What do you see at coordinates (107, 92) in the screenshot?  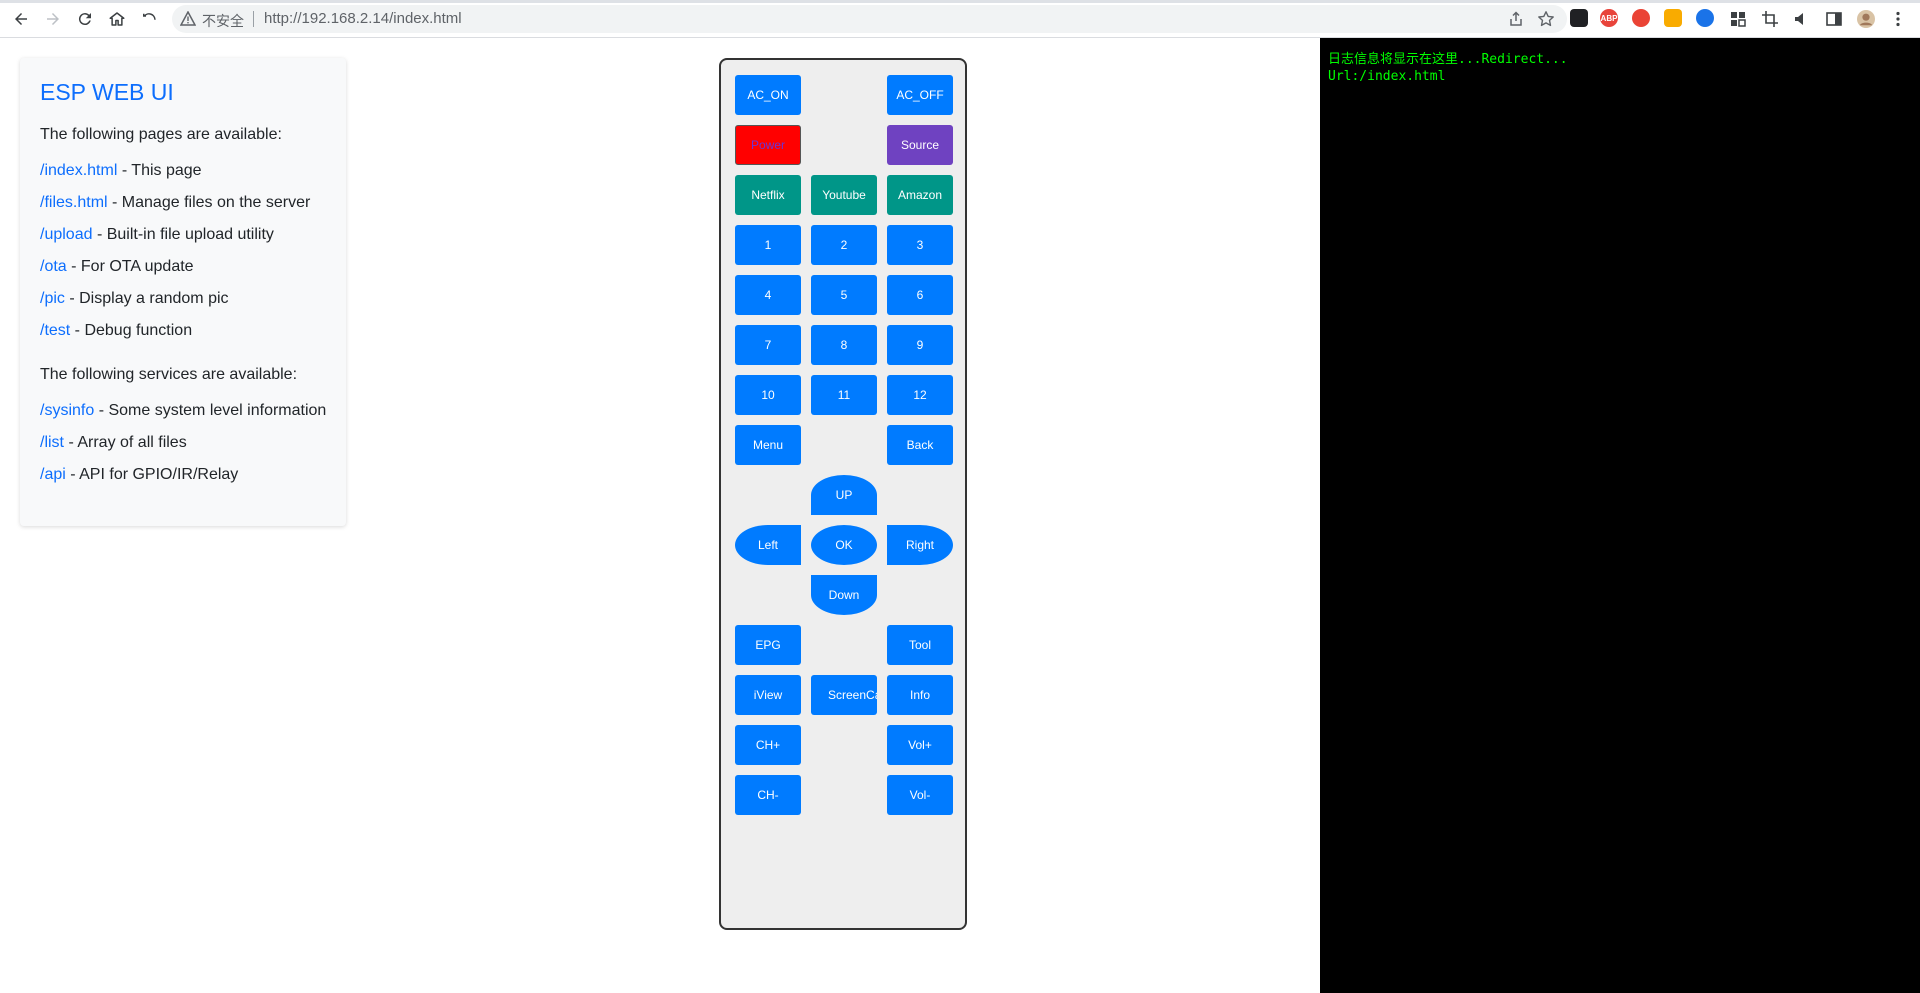 I see `page-title: ESP WEB UI` at bounding box center [107, 92].